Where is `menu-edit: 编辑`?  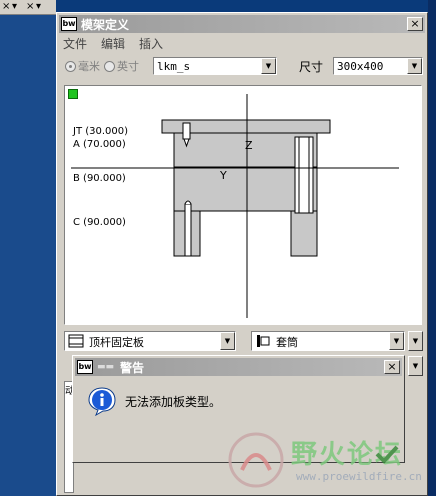 menu-edit: 编辑 is located at coordinates (113, 43).